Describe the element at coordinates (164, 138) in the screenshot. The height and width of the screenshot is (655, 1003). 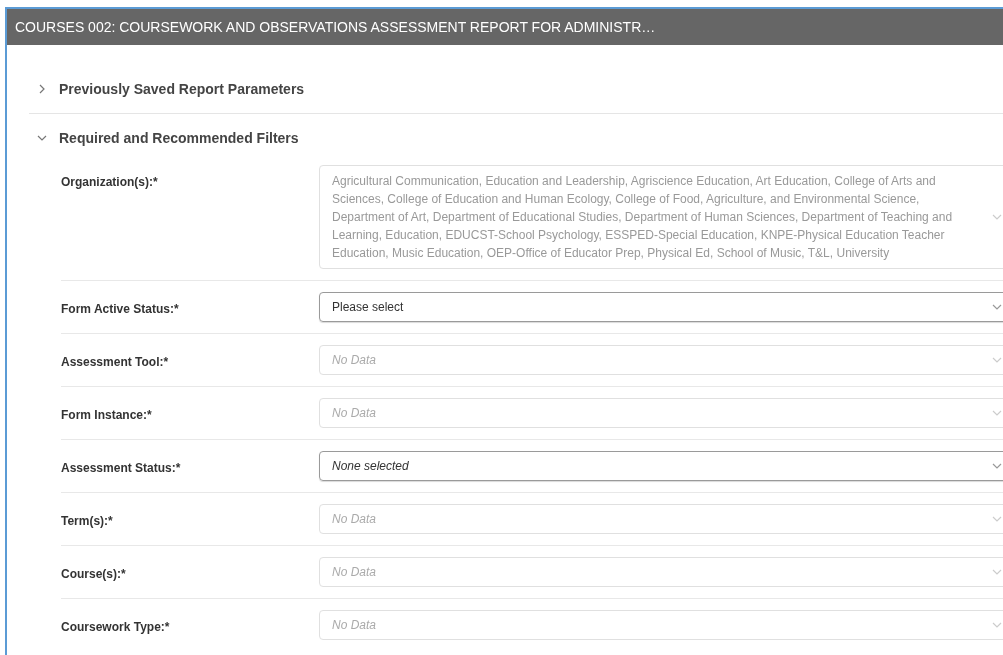
I see `section-header: Required and Recommended Filters` at that location.